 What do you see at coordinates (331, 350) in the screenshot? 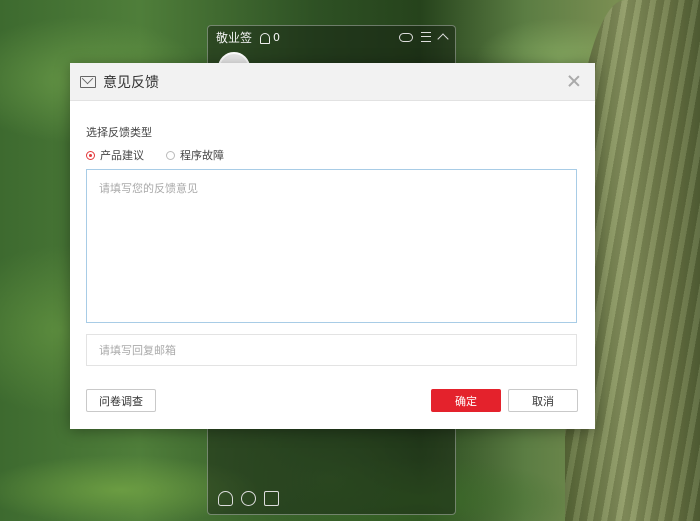
I see `email-input` at bounding box center [331, 350].